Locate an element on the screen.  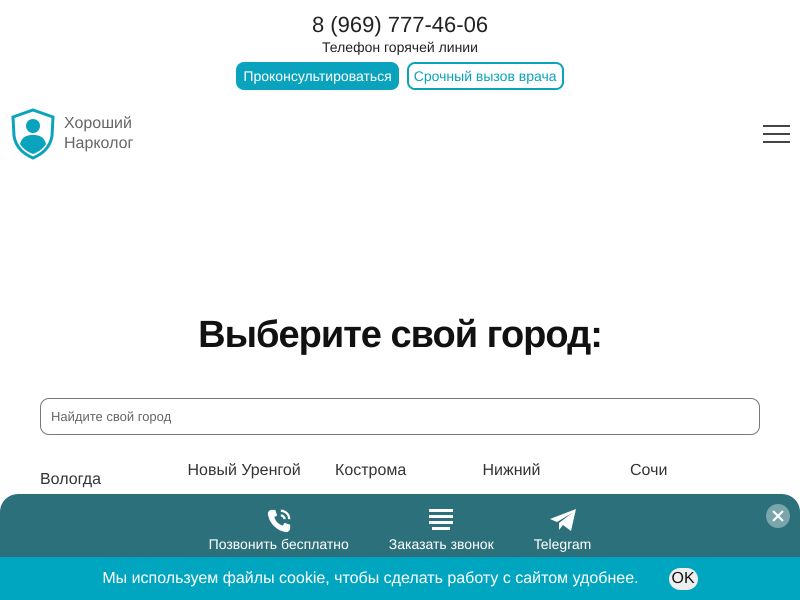
city-link: Кострома is located at coordinates (370, 471).